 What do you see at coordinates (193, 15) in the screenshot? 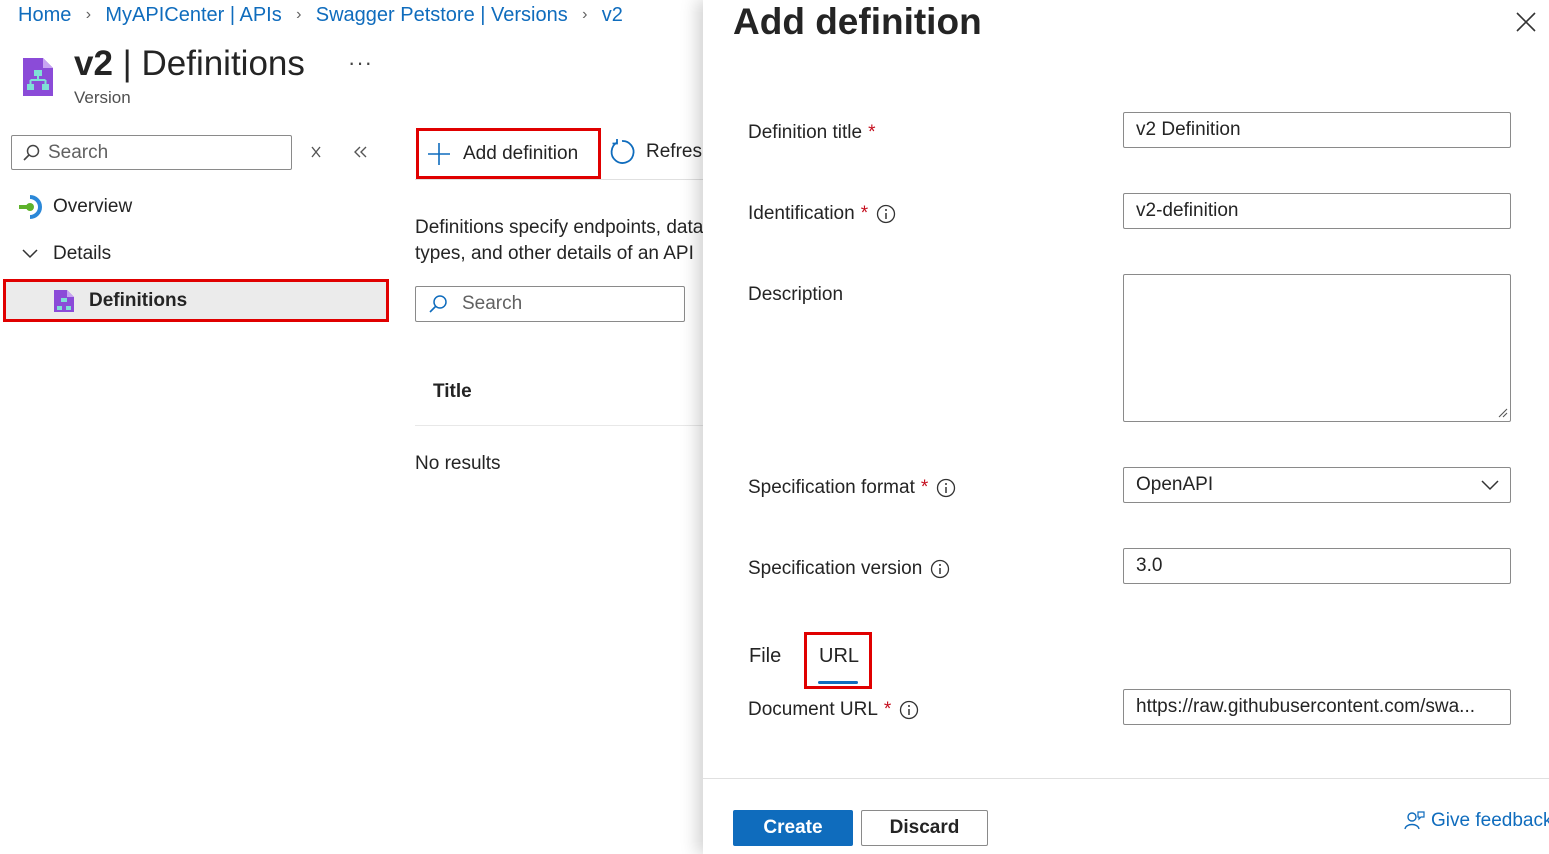
I see `breadcrumb-apis: MyAPICenter | APIs` at bounding box center [193, 15].